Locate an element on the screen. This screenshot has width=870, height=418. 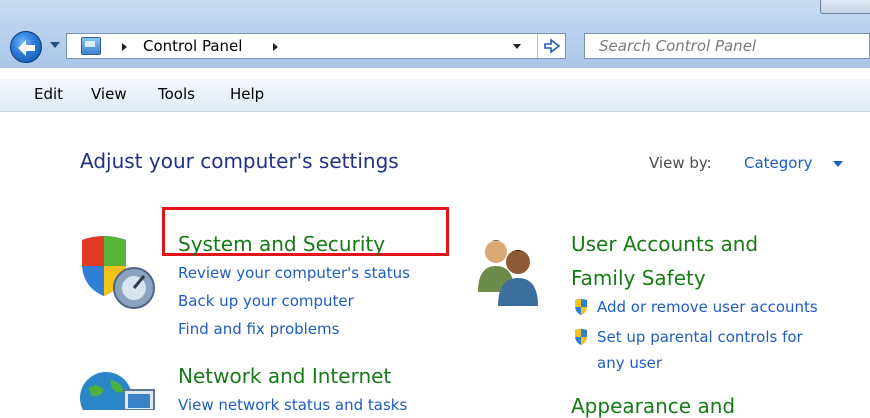
task-find-fix-problems: Find and fix problems is located at coordinates (258, 329).